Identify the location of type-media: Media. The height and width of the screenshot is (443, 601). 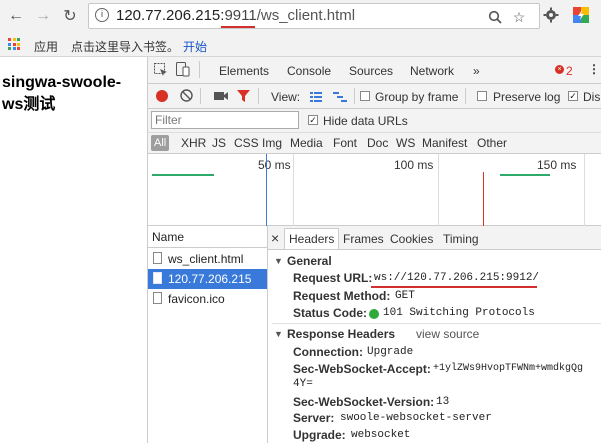
(306, 143).